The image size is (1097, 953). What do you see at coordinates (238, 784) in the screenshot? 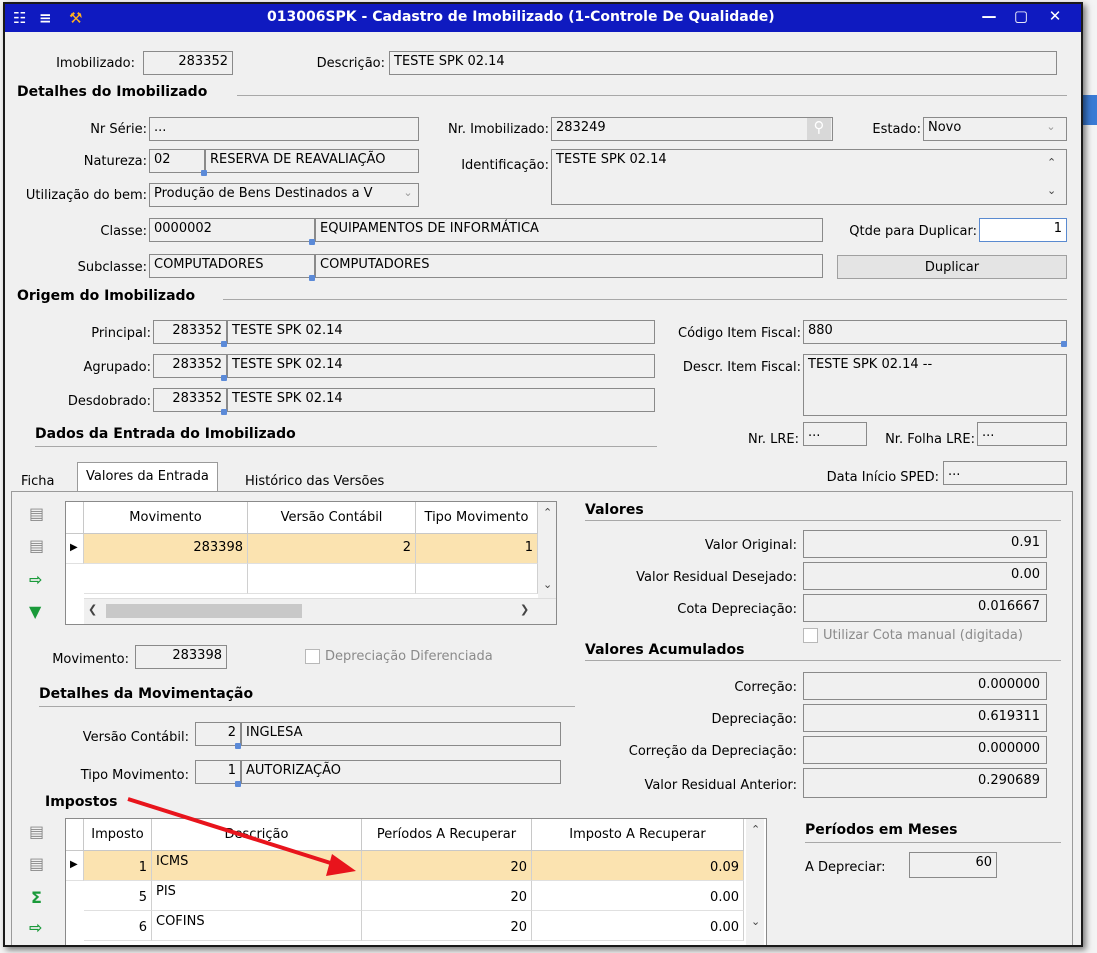
I see `tipo-lookup-corner-icon` at bounding box center [238, 784].